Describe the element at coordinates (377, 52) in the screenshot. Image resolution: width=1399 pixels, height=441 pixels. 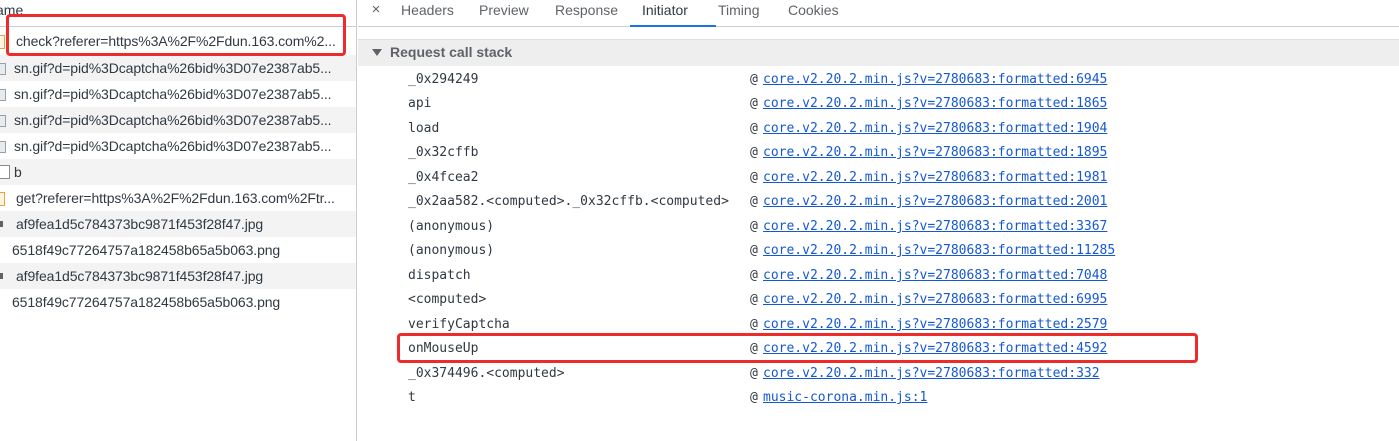
I see `triangle-down-icon` at that location.